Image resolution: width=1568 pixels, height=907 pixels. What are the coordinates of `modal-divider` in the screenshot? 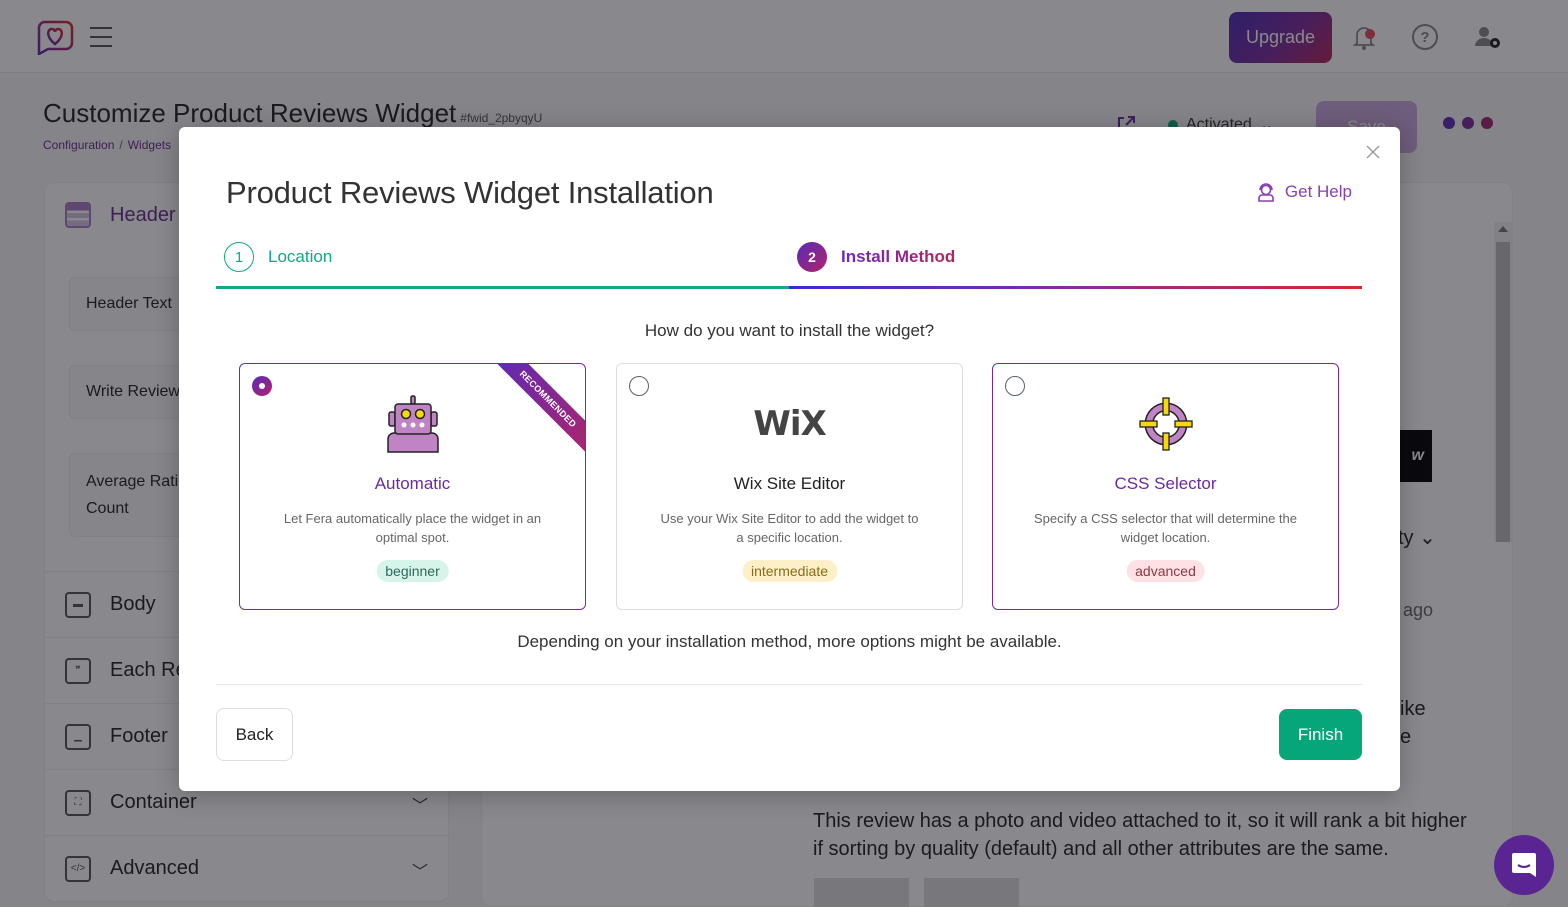 It's located at (789, 684).